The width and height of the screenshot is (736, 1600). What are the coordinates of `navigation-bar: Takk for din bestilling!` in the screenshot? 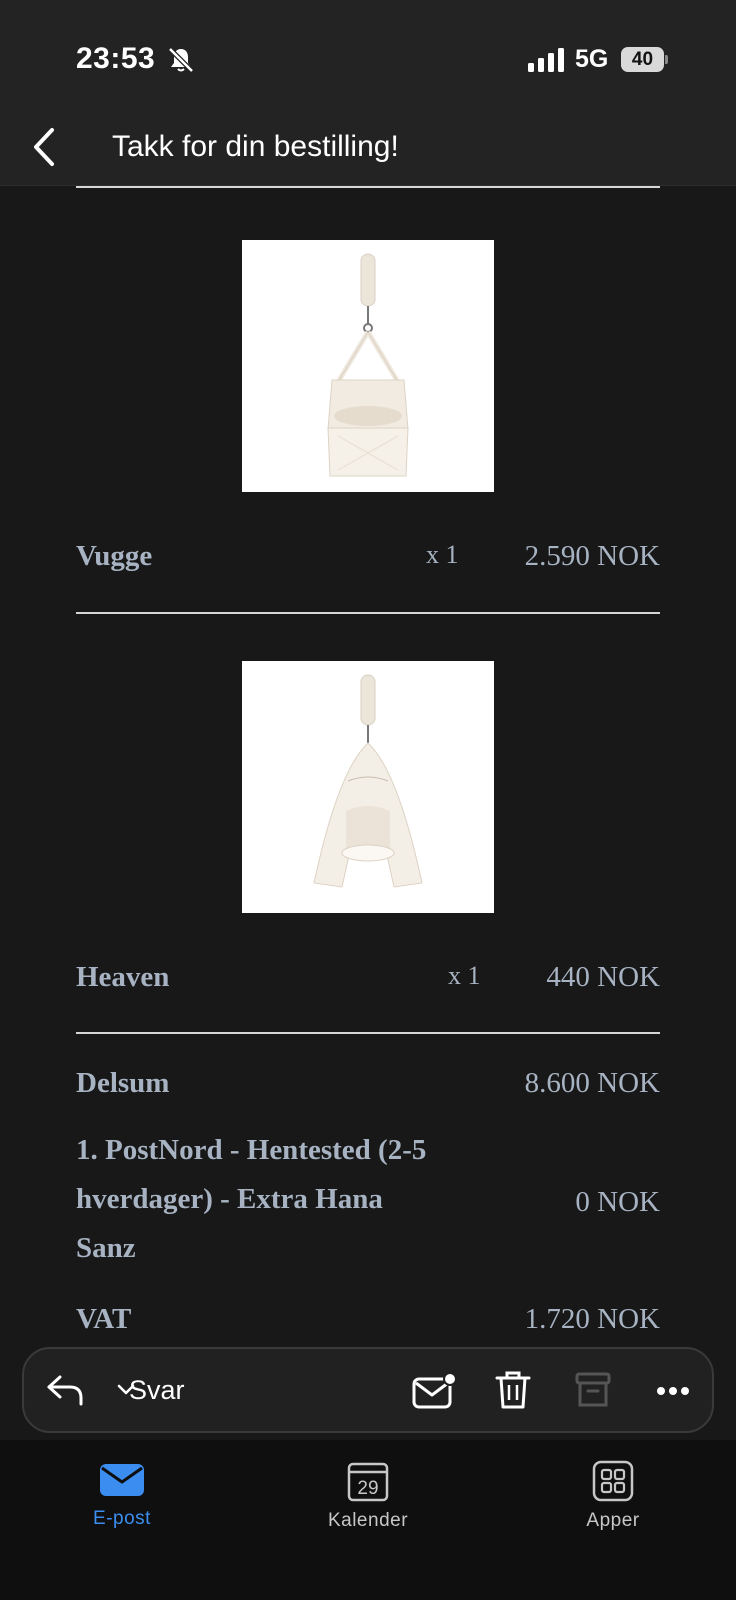 It's located at (368, 148).